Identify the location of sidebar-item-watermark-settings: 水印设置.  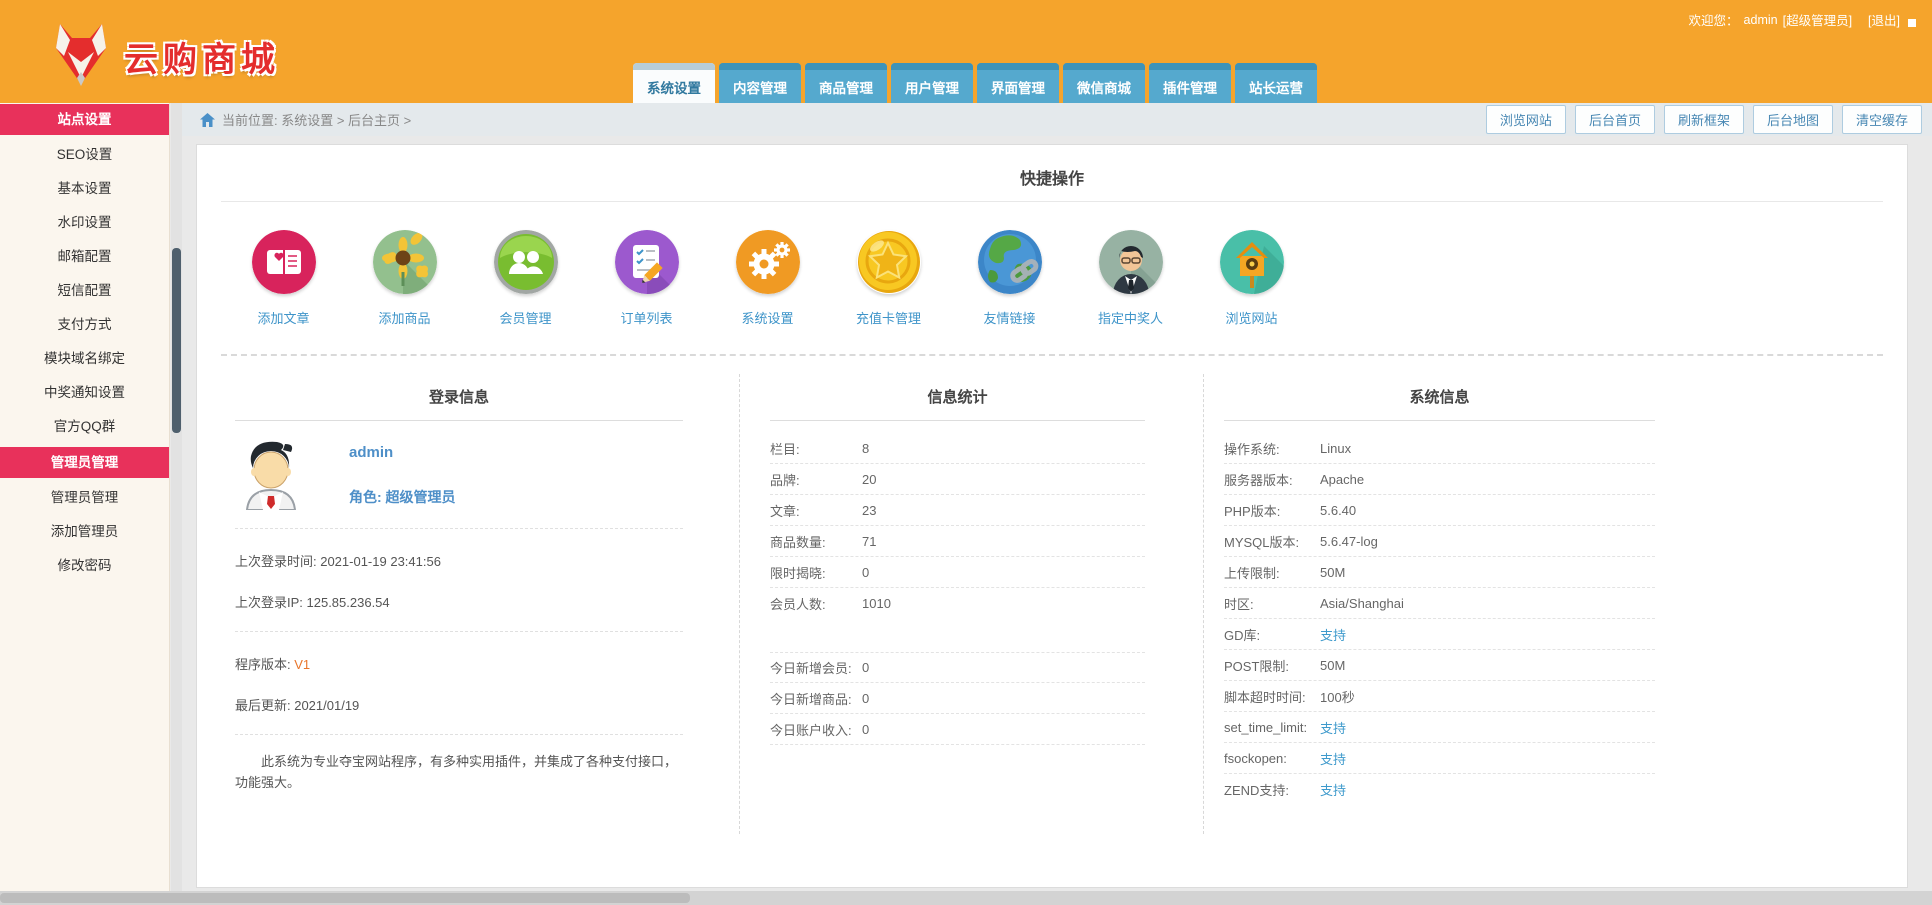
(84, 223).